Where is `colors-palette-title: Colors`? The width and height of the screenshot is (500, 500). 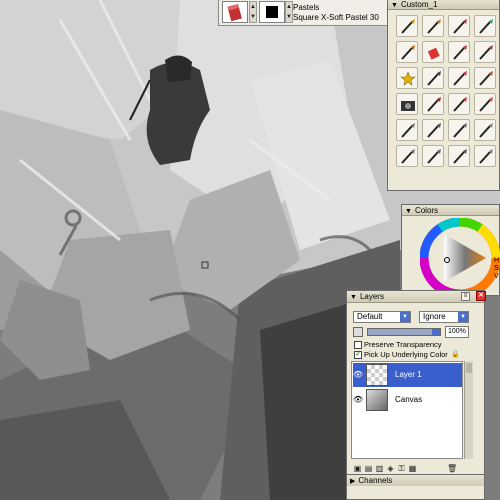 colors-palette-title: Colors is located at coordinates (426, 210).